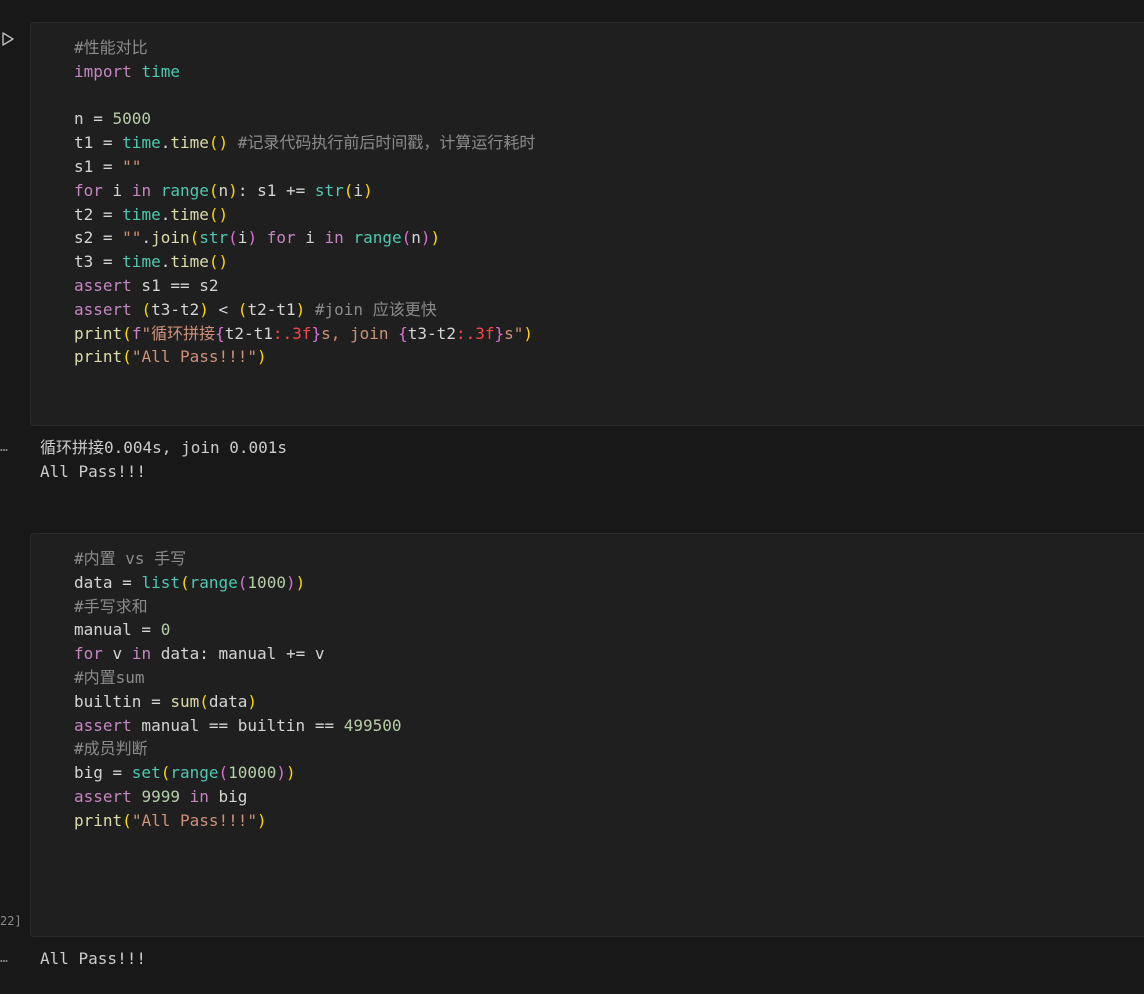 Image resolution: width=1144 pixels, height=994 pixels. I want to click on code-token: big =, so click(103, 773).